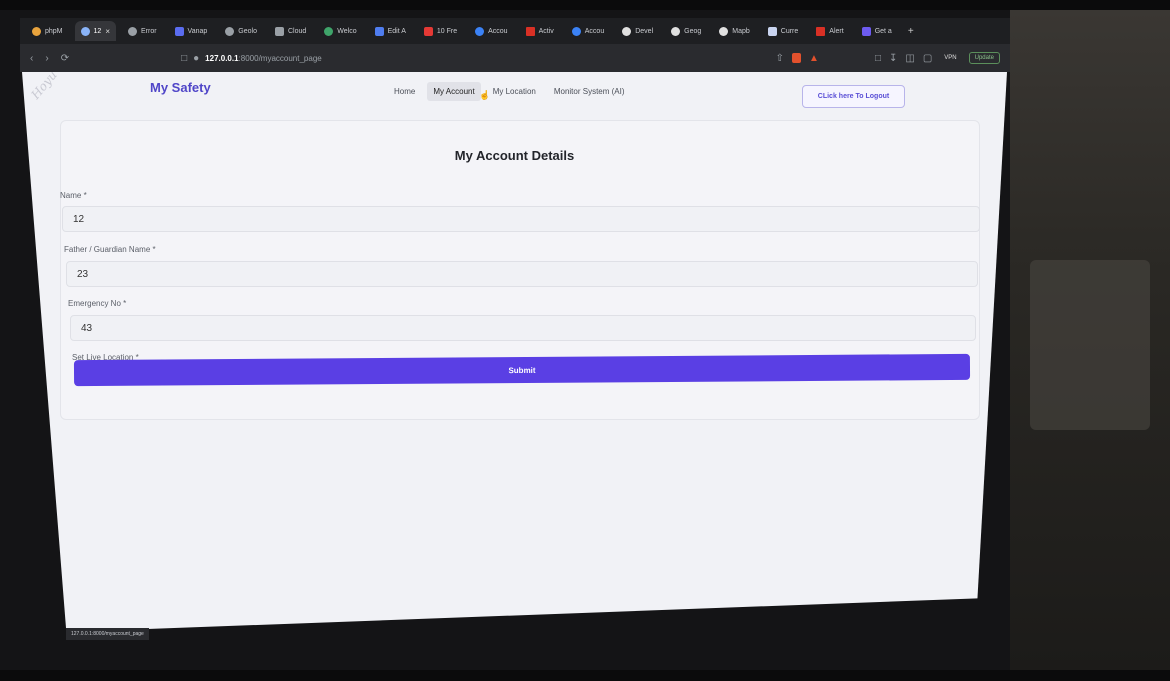  I want to click on tab-label: phpM, so click(54, 31).